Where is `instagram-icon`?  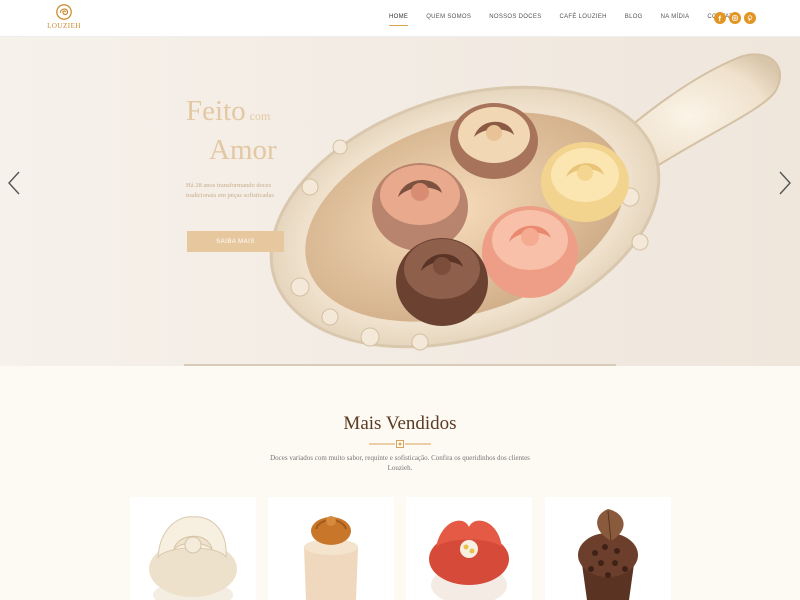
instagram-icon is located at coordinates (735, 18).